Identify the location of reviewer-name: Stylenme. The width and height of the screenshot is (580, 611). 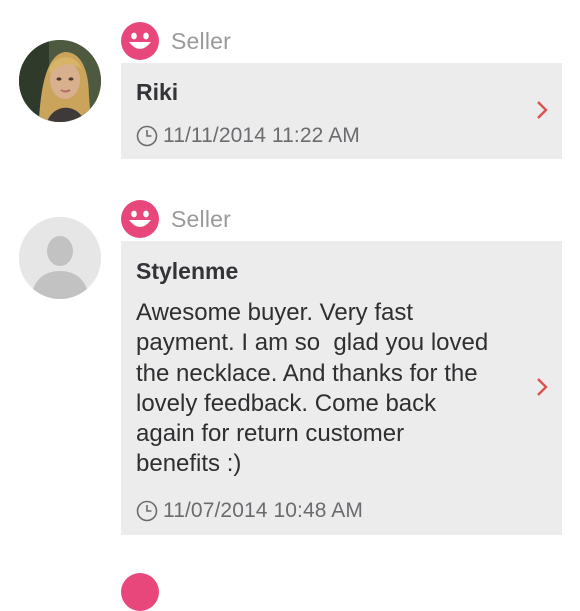
(187, 271).